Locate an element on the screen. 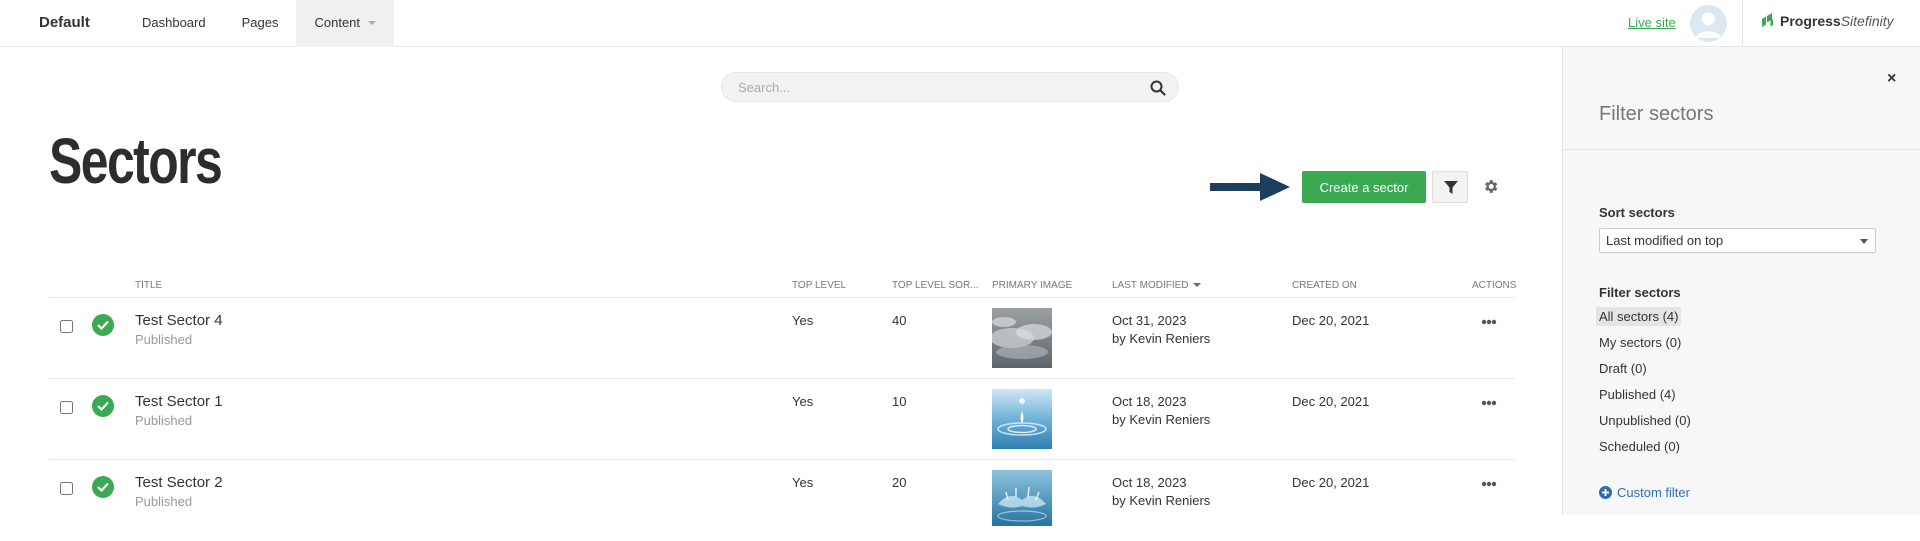  row-title-link: Test Sector 1 is located at coordinates (179, 401).